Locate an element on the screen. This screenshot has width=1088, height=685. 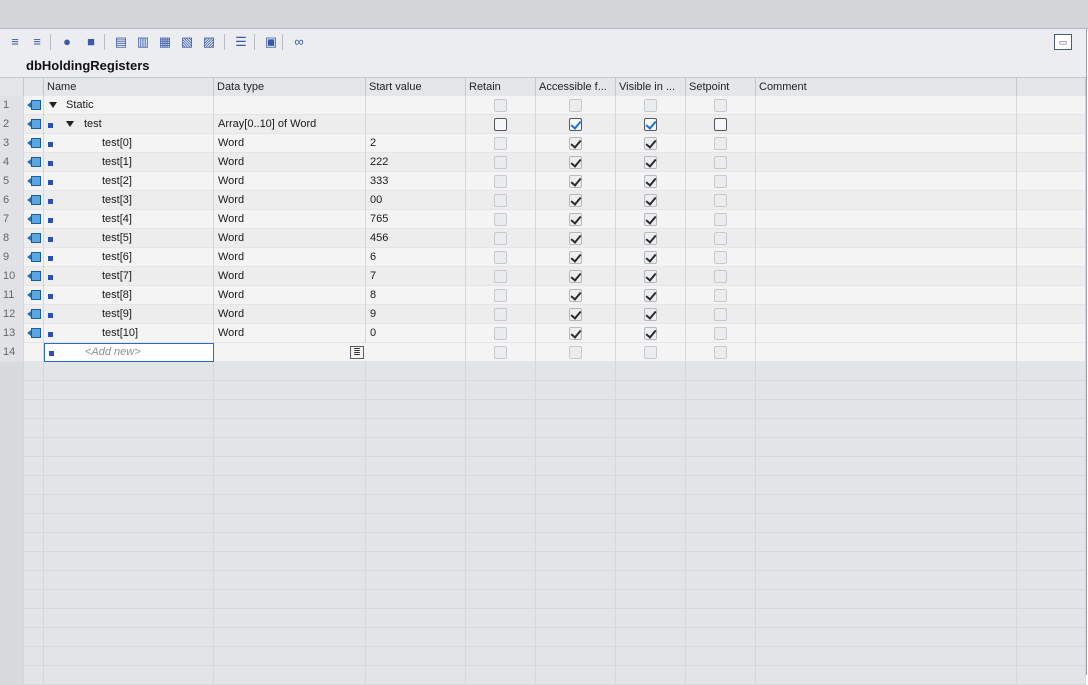
name-cell: test[7] is located at coordinates (129, 276).